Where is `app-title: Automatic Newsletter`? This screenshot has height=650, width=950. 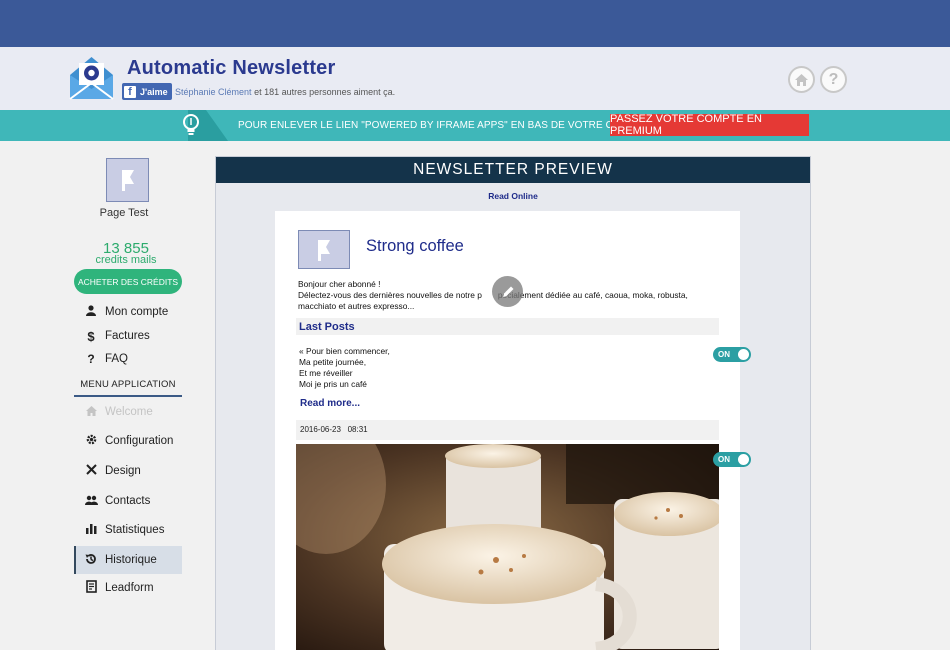 app-title: Automatic Newsletter is located at coordinates (231, 68).